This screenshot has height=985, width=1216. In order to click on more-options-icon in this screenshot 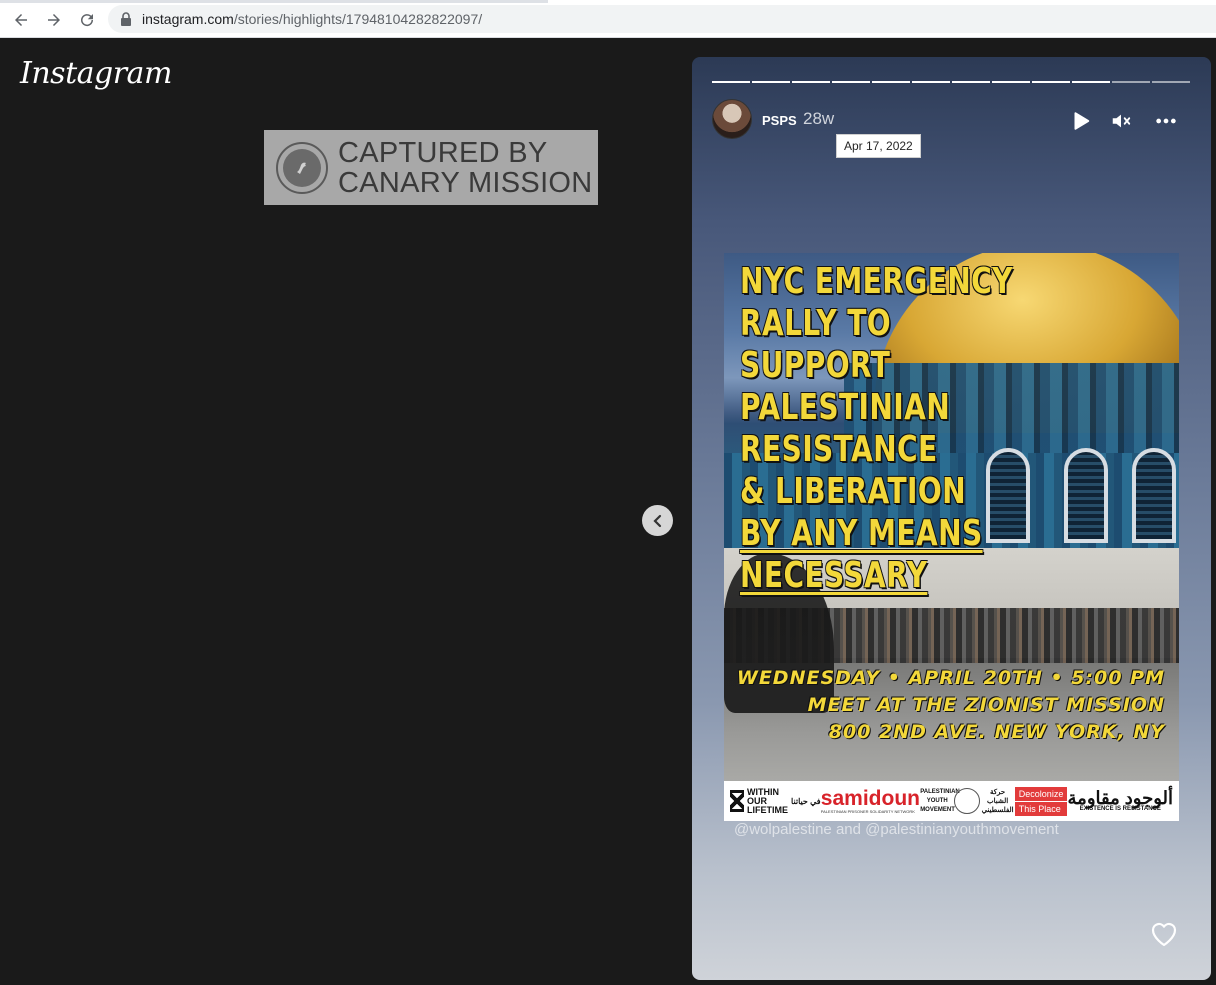, I will do `click(1166, 121)`.